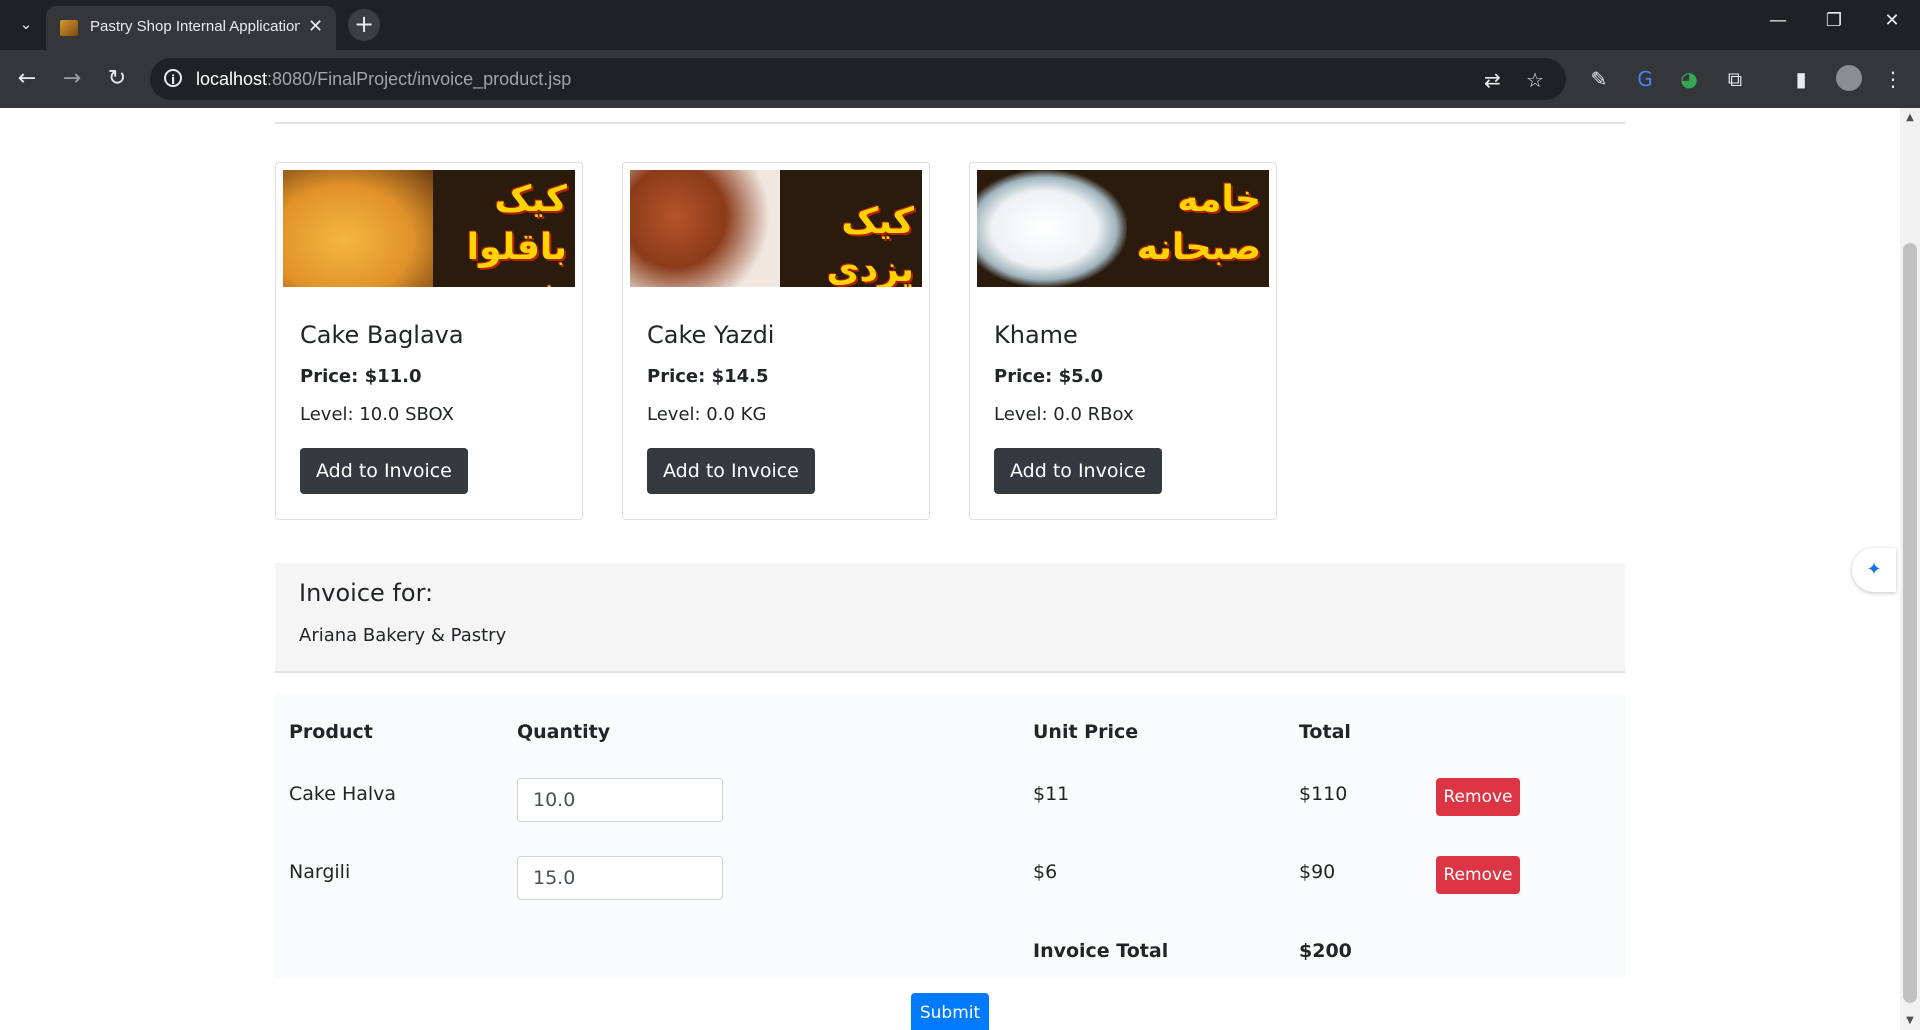 The width and height of the screenshot is (1920, 1030). I want to click on row-total: $110, so click(1323, 794).